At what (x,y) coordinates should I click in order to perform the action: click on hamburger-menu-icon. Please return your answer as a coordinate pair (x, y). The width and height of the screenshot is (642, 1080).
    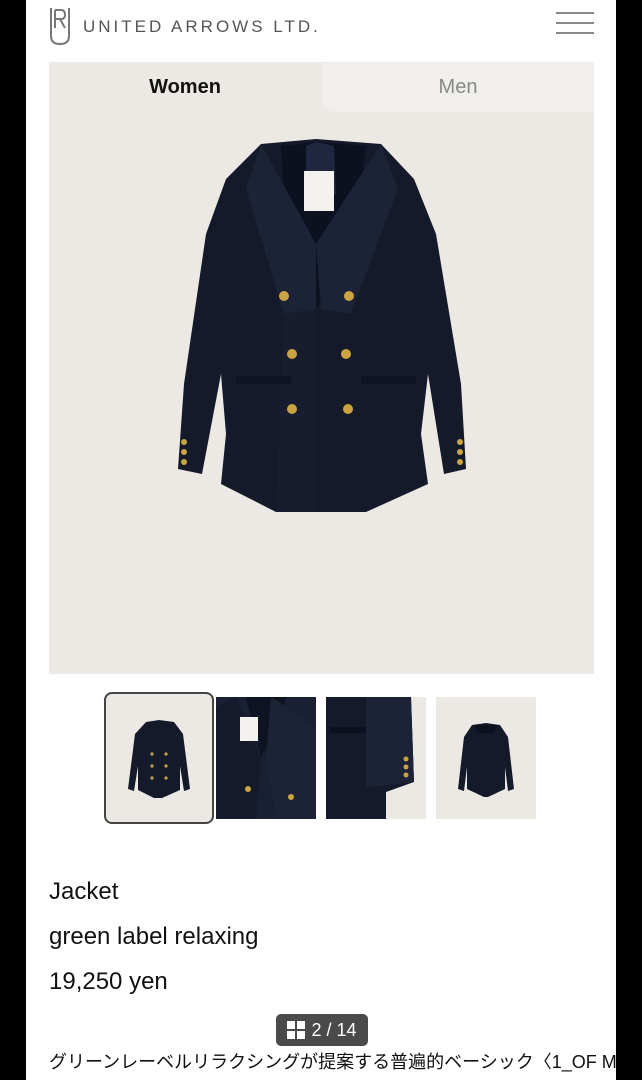
    Looking at the image, I should click on (575, 25).